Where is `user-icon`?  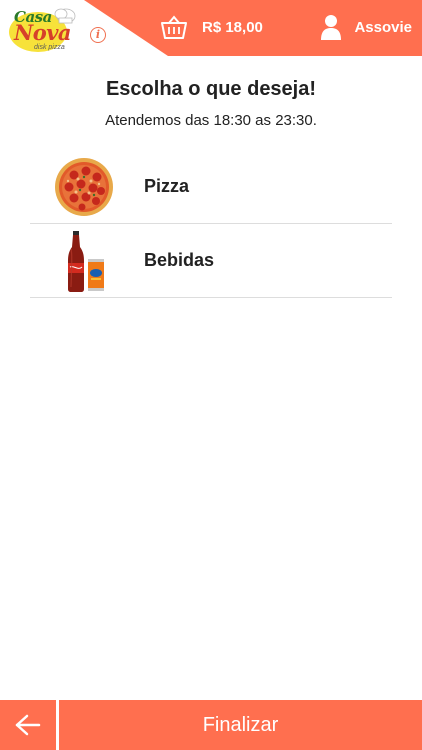
user-icon is located at coordinates (331, 27).